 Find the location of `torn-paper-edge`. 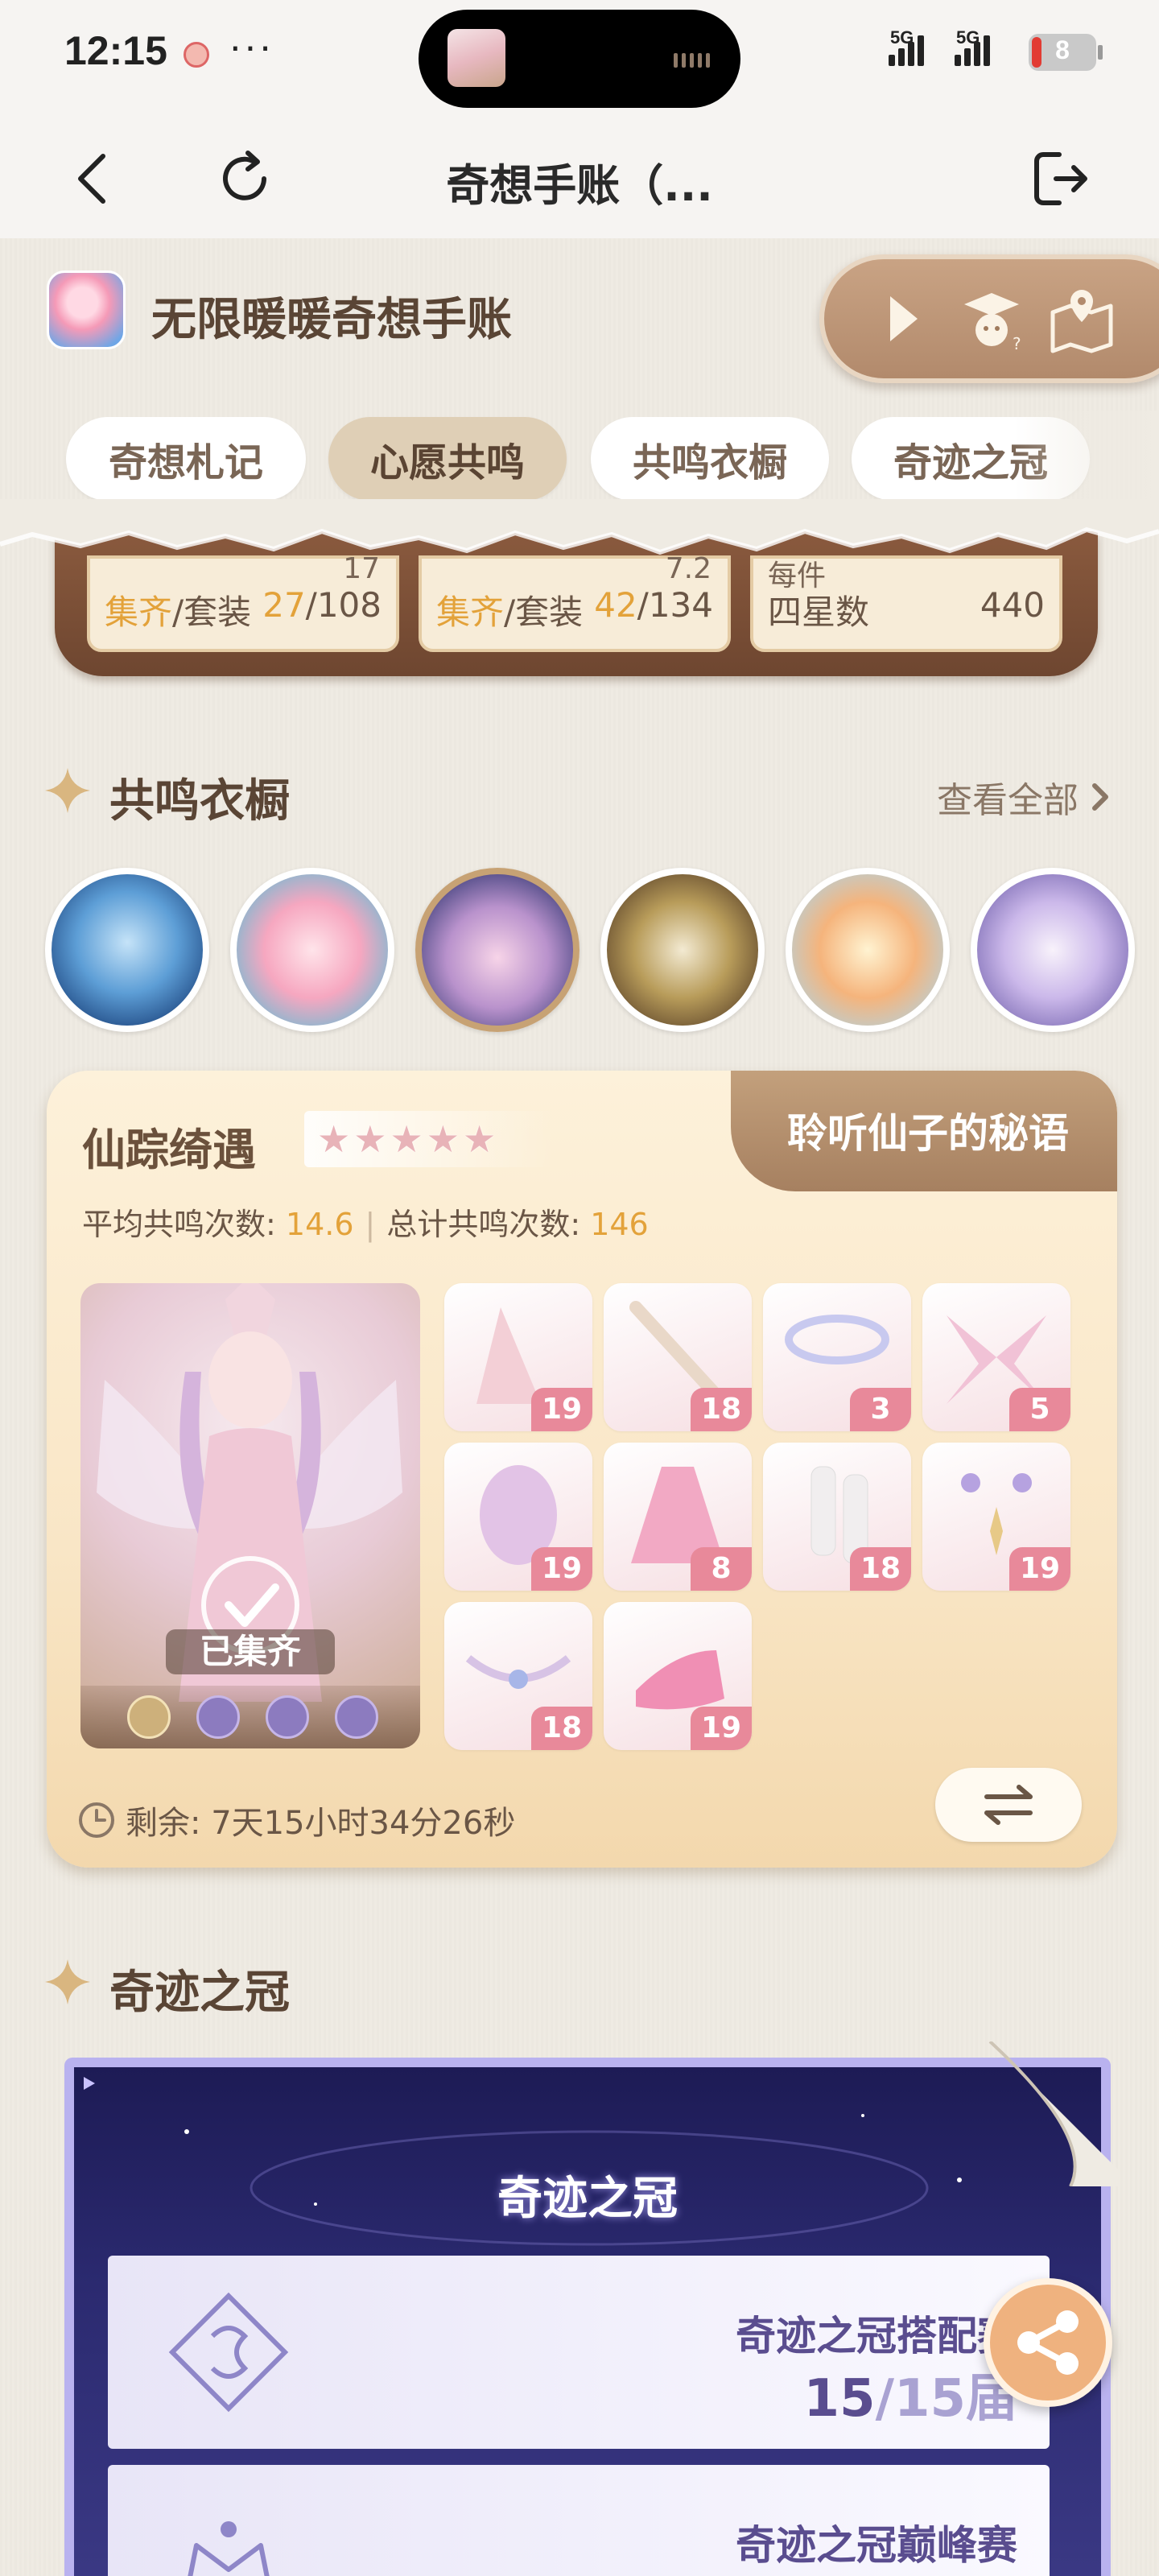

torn-paper-edge is located at coordinates (579, 527).